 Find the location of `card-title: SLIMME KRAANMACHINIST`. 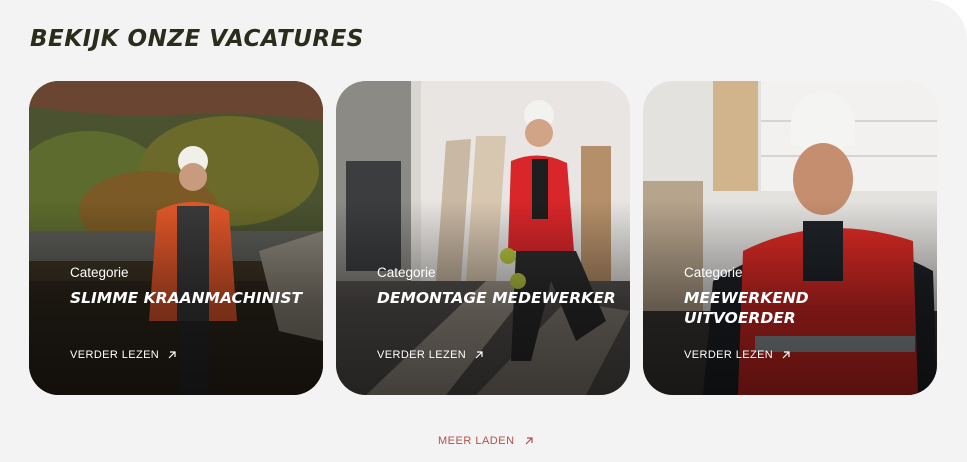

card-title: SLIMME KRAANMACHINIST is located at coordinates (186, 298).